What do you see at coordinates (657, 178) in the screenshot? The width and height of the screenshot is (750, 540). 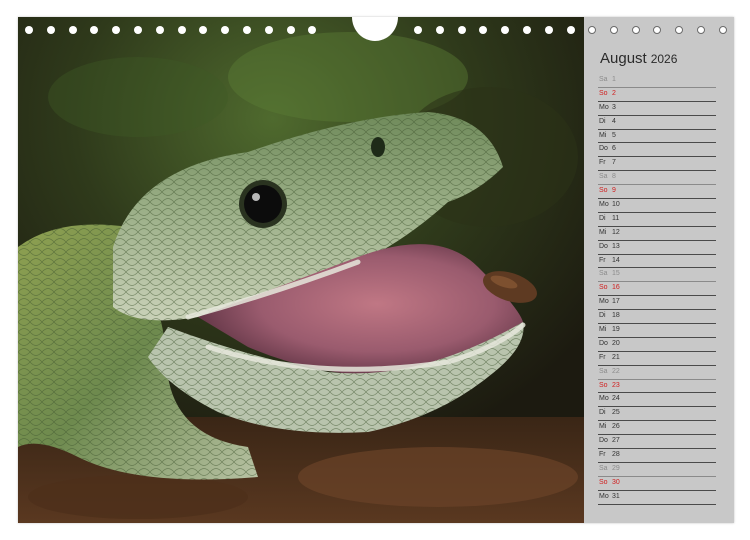 I see `day-row: Sa 8` at bounding box center [657, 178].